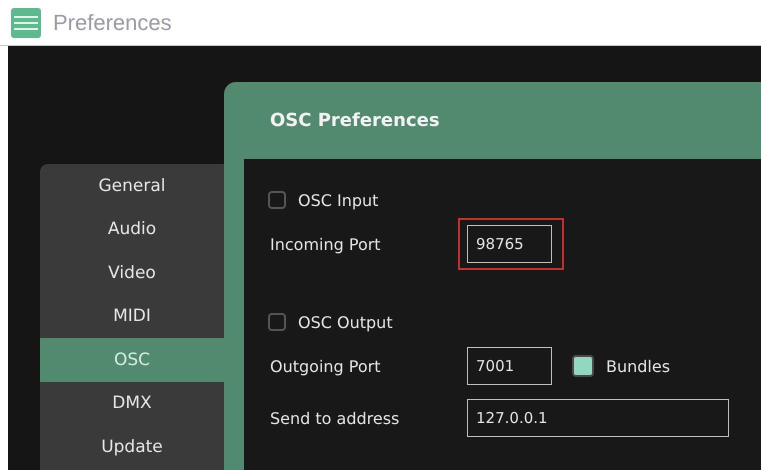 This screenshot has height=470, width=761. Describe the element at coordinates (338, 200) in the screenshot. I see `checkbox-label: OSC Input` at that location.